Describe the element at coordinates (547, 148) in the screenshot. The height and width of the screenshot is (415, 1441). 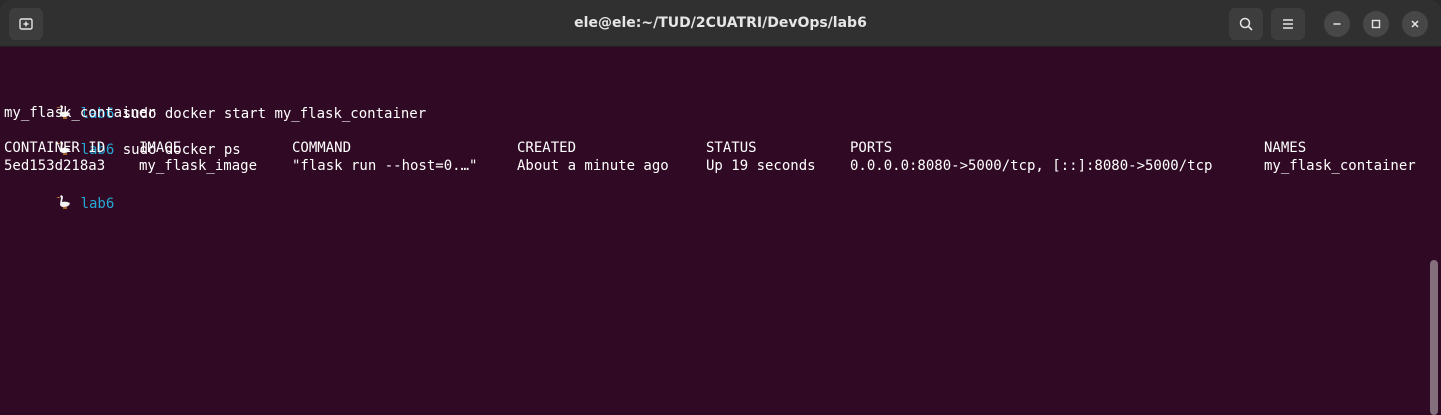
I see `header-created: CREATED` at that location.